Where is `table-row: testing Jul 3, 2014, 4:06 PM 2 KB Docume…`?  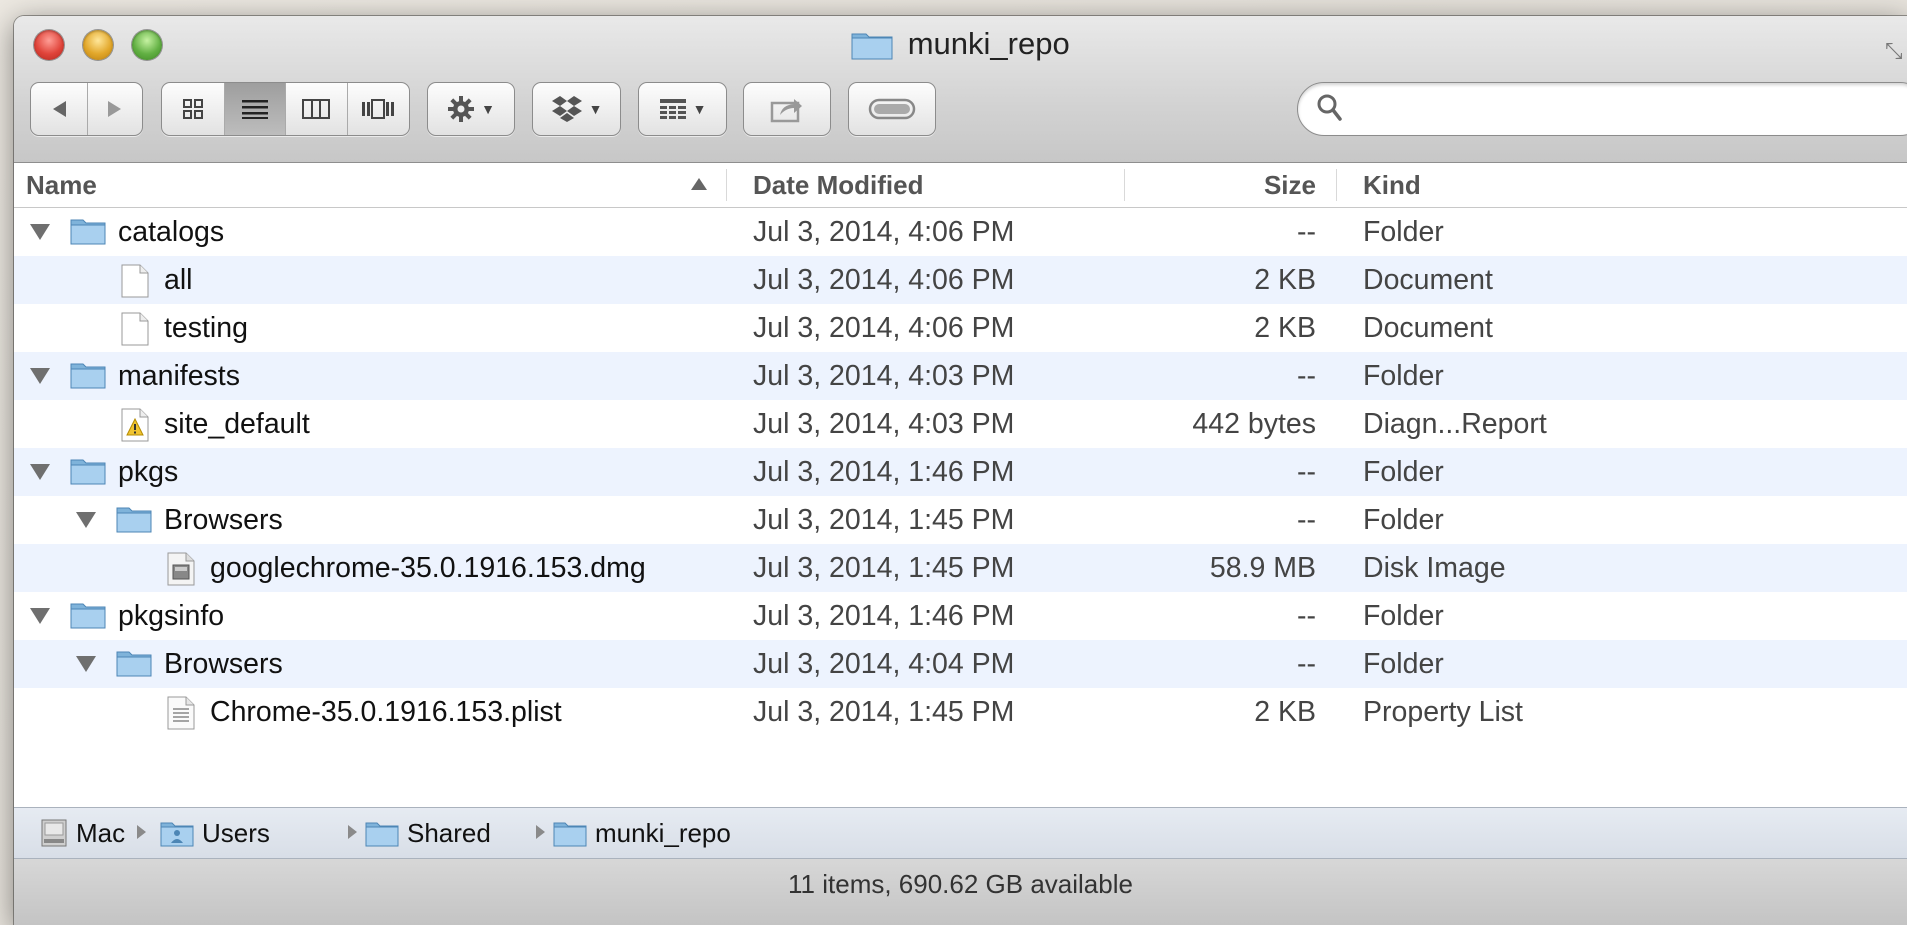
table-row: testing Jul 3, 2014, 4:06 PM 2 KB Docume… is located at coordinates (960, 328).